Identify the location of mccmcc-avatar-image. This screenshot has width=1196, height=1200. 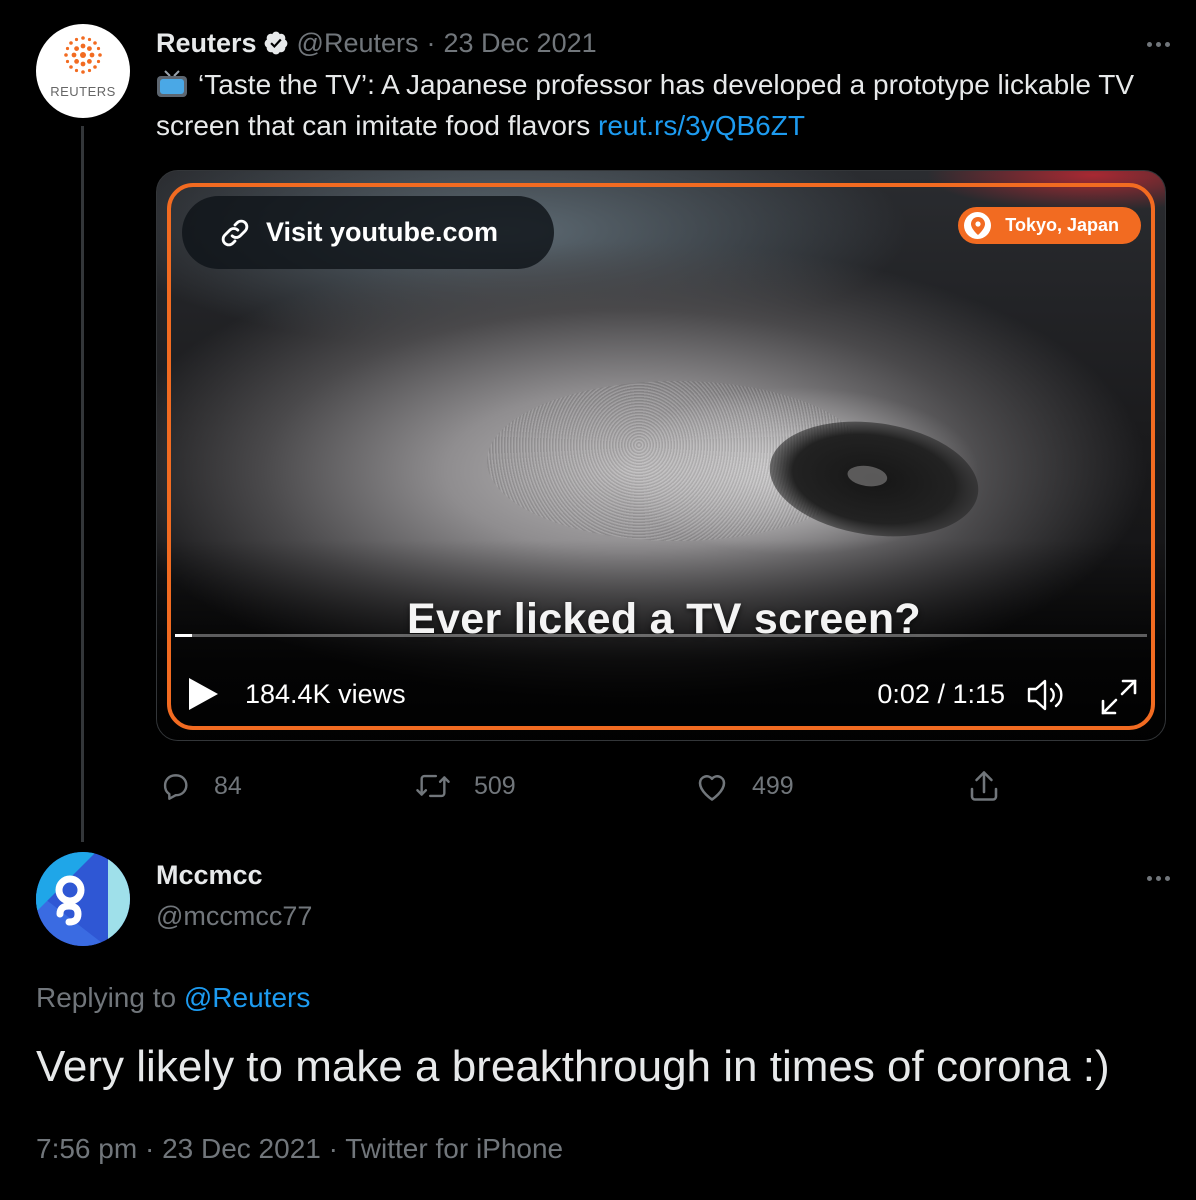
(83, 899).